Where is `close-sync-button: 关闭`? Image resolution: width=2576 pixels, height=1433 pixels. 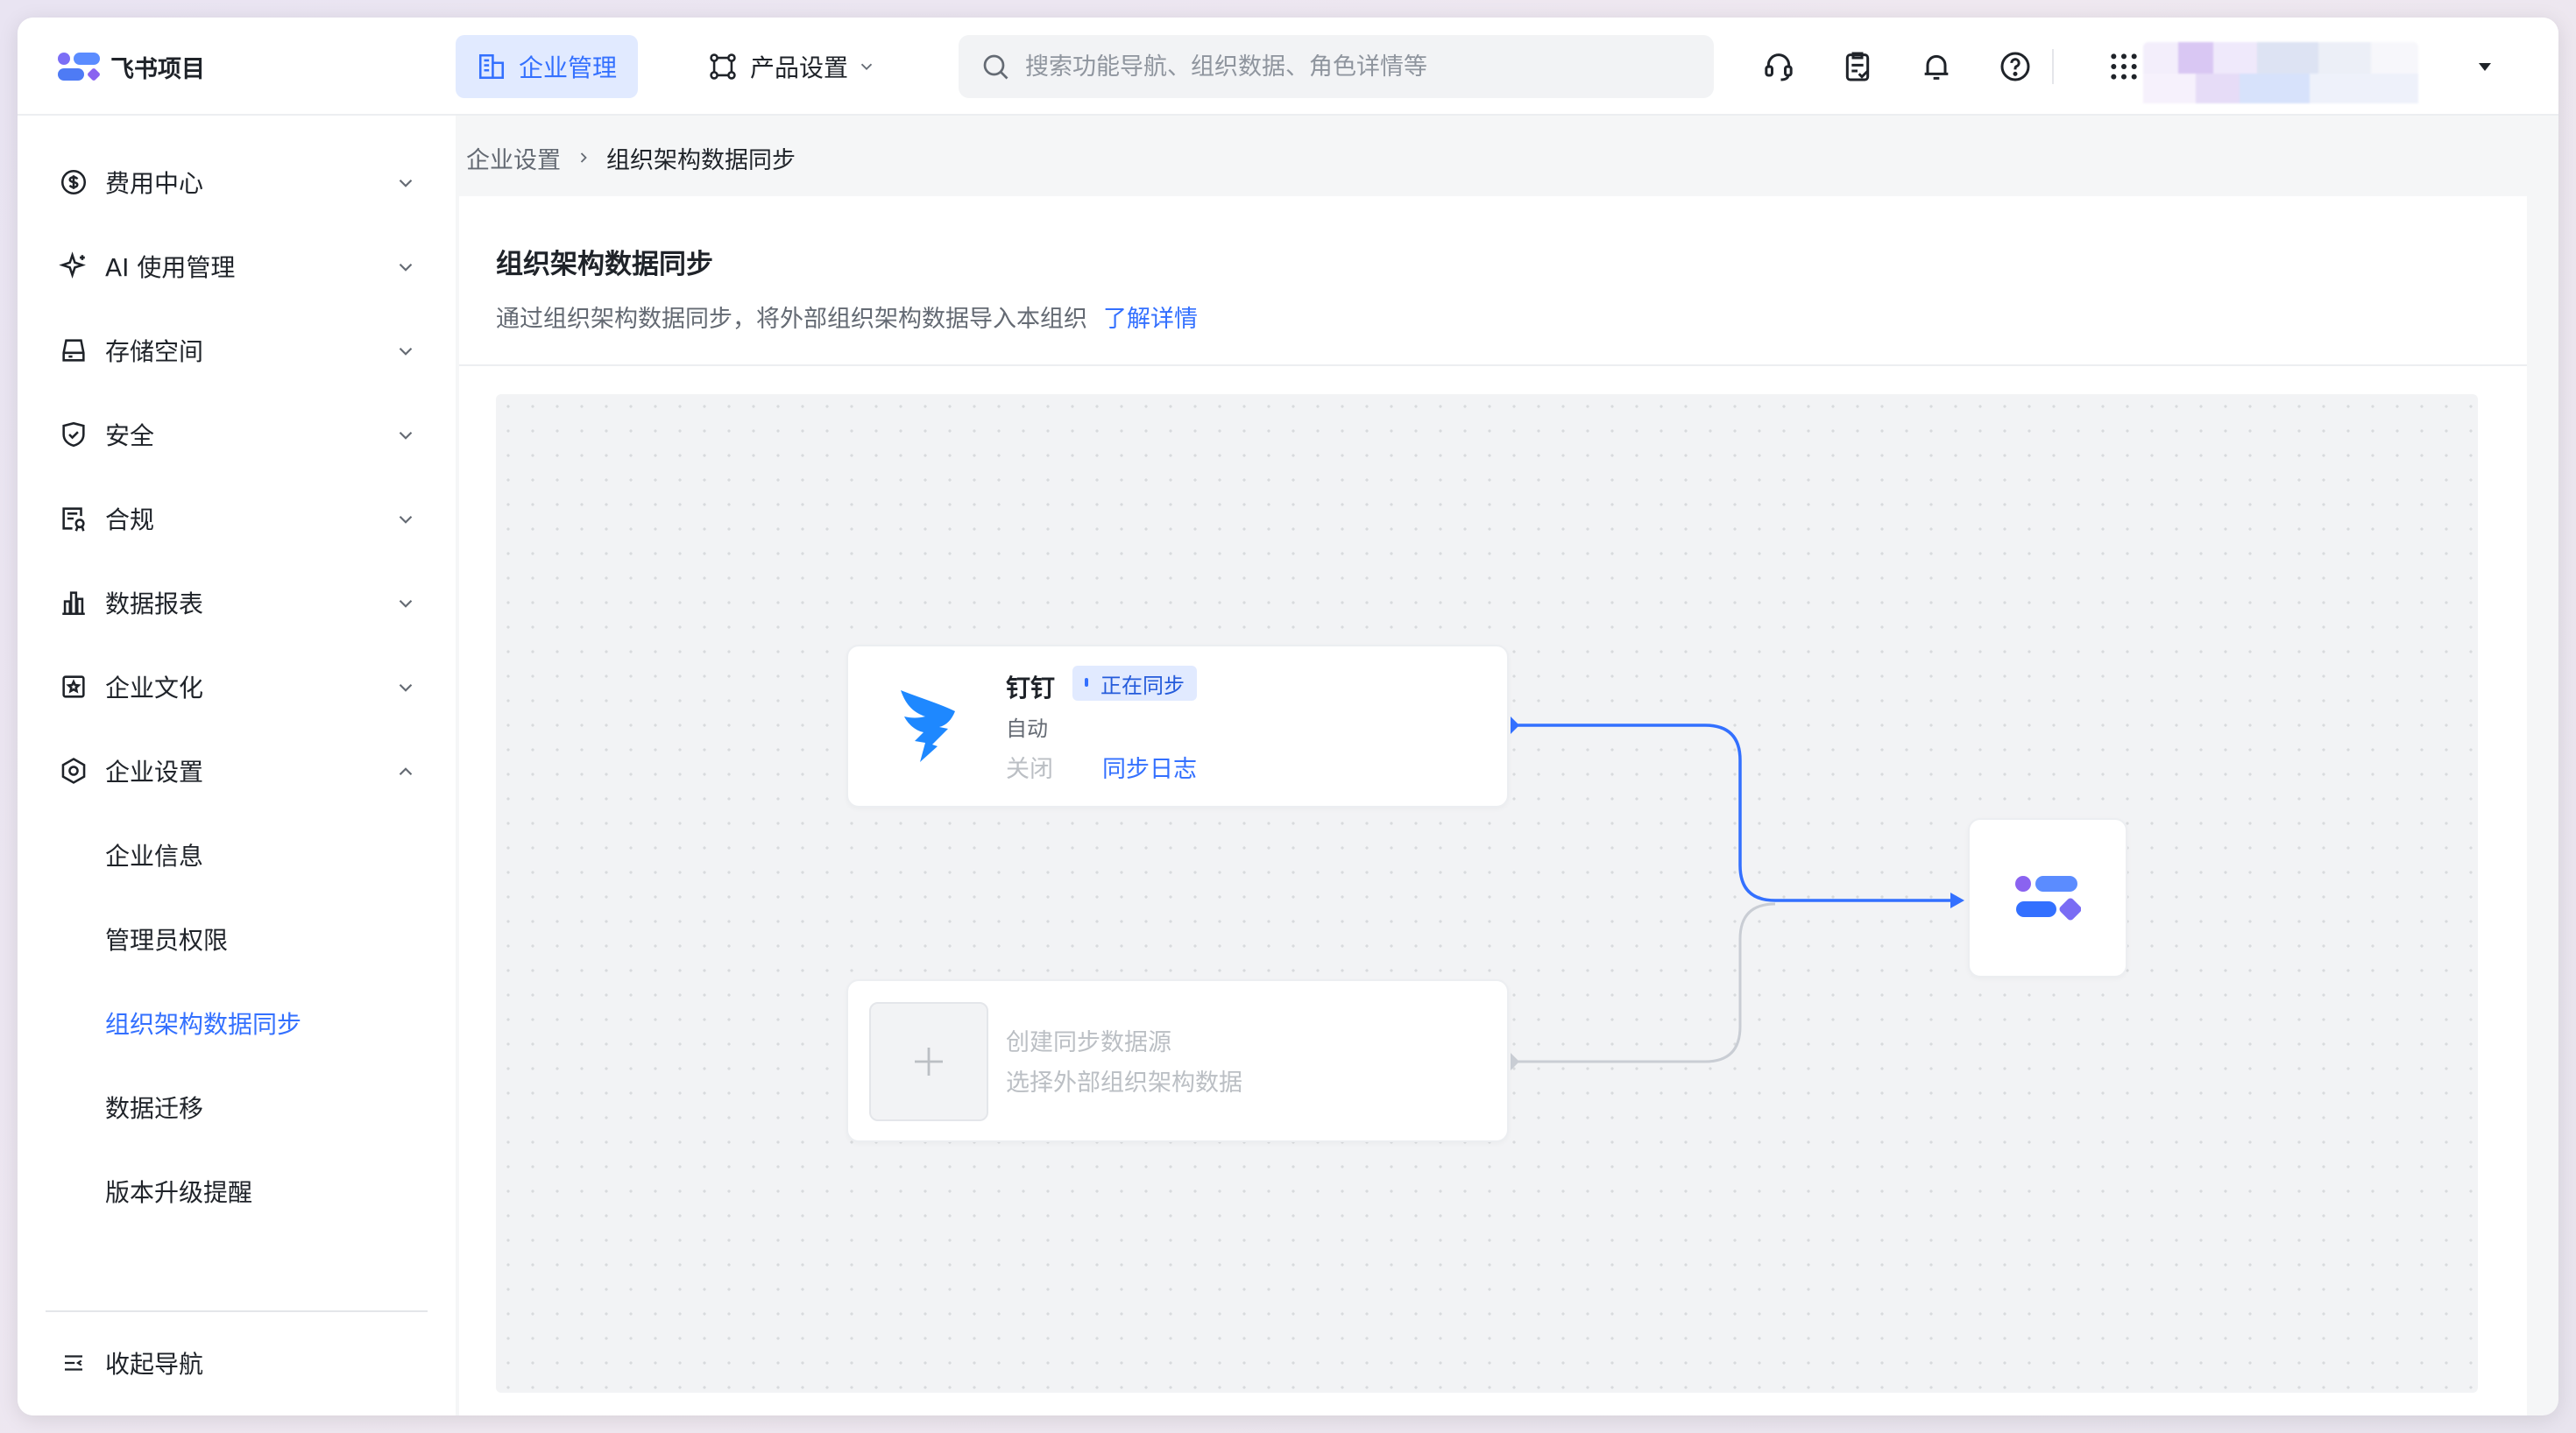 close-sync-button: 关闭 is located at coordinates (1029, 767).